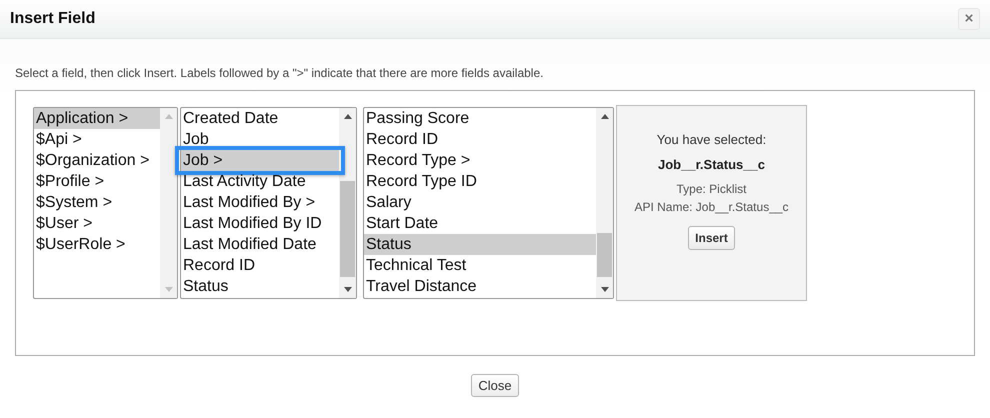 This screenshot has height=418, width=990. I want to click on field-listbox: Passing Score Record ID Record Type > Record Type ID Salary Start Date Status Technical Test Travel Distance, so click(488, 203).